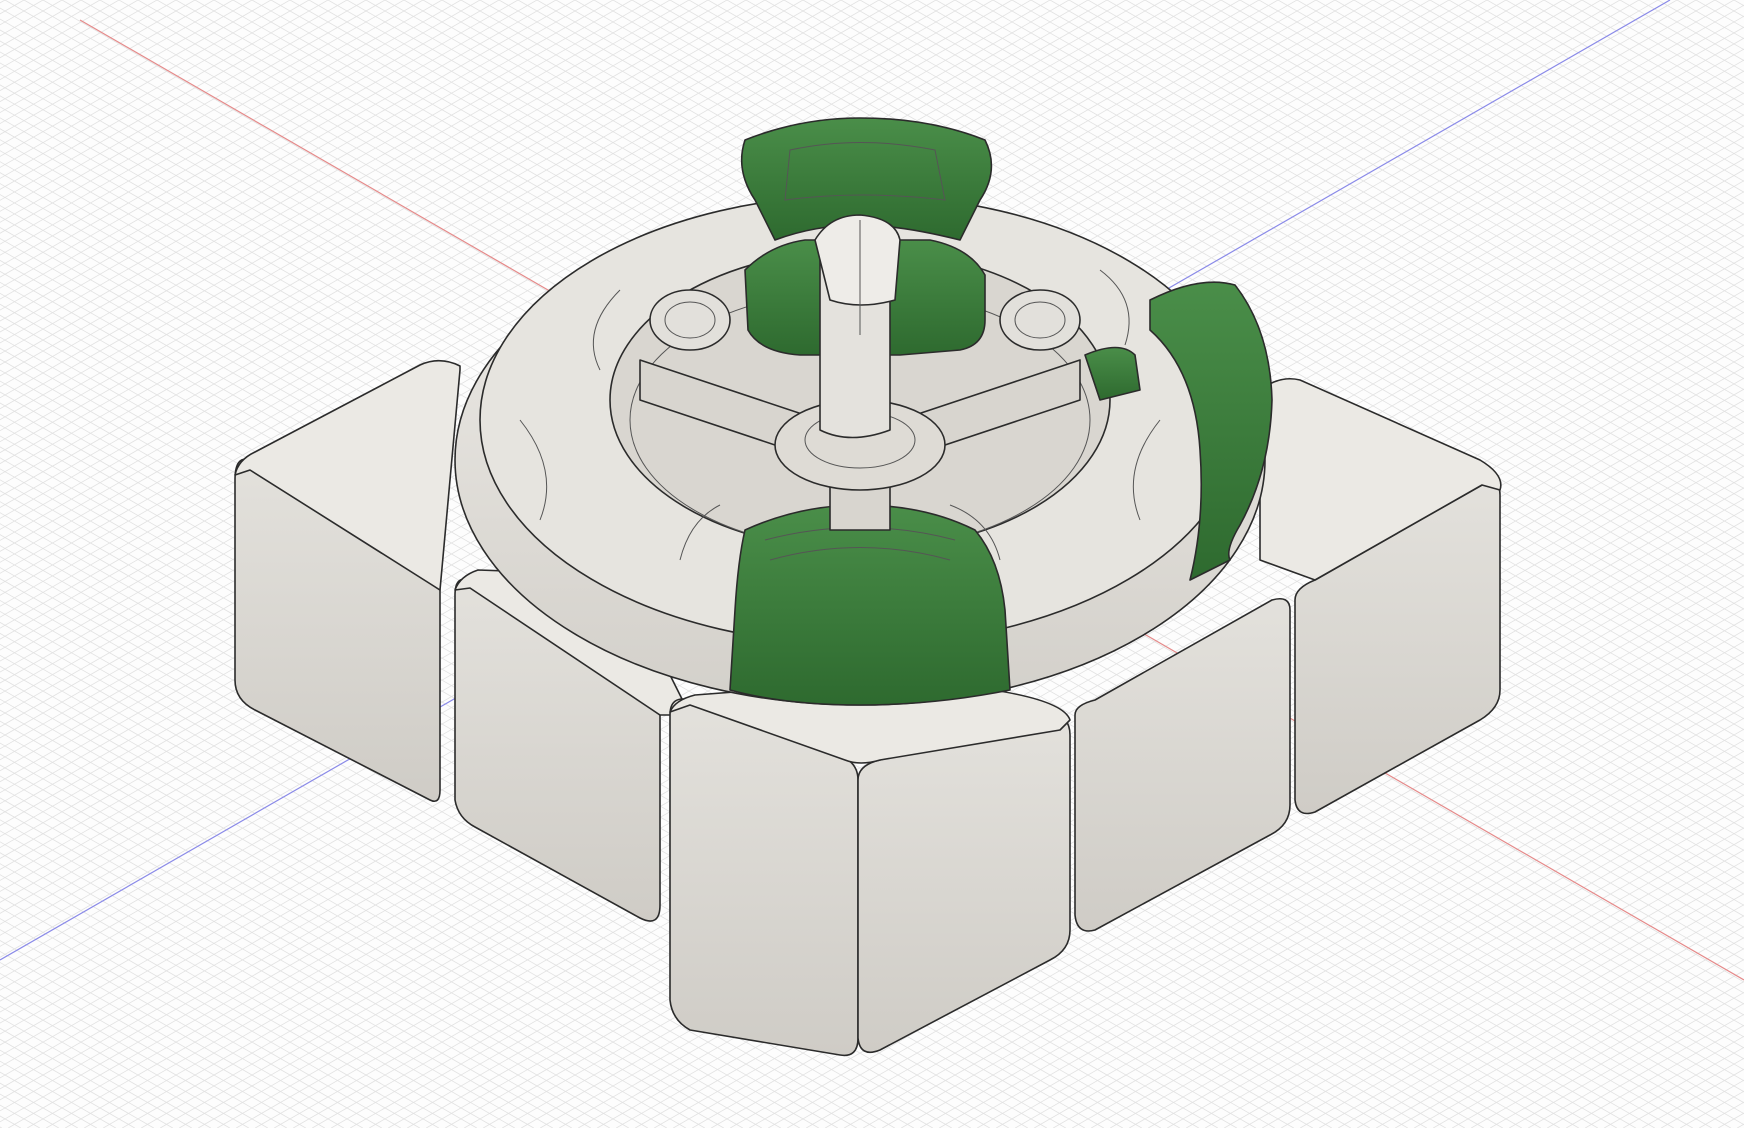  Describe the element at coordinates (857, 326) in the screenshot. I see `center-post` at that location.